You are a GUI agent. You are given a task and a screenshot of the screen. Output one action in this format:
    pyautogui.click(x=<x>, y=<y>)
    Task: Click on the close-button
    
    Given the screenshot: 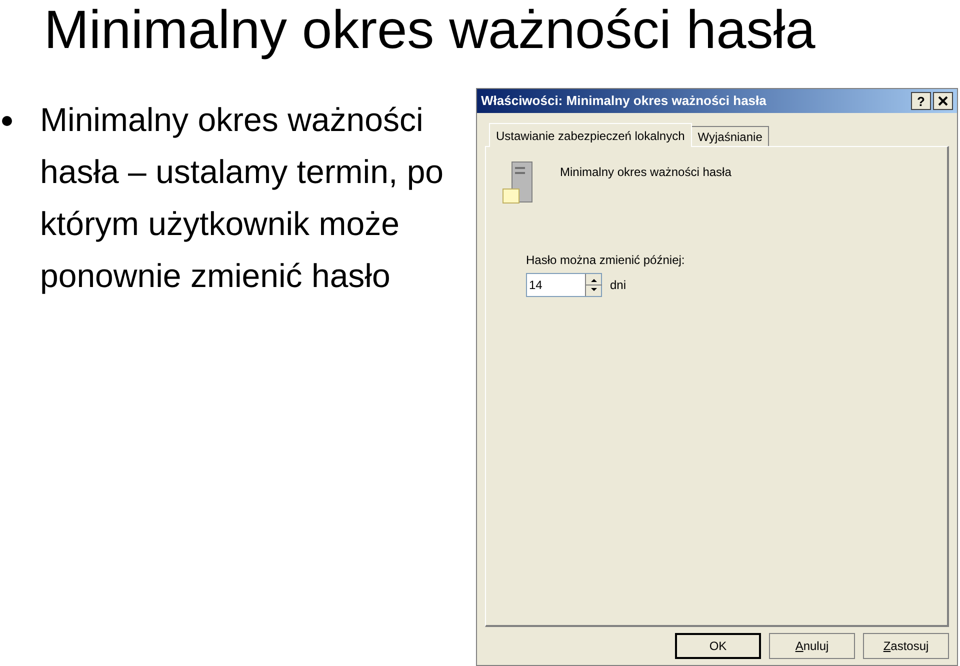 What is the action you would take?
    pyautogui.click(x=943, y=101)
    